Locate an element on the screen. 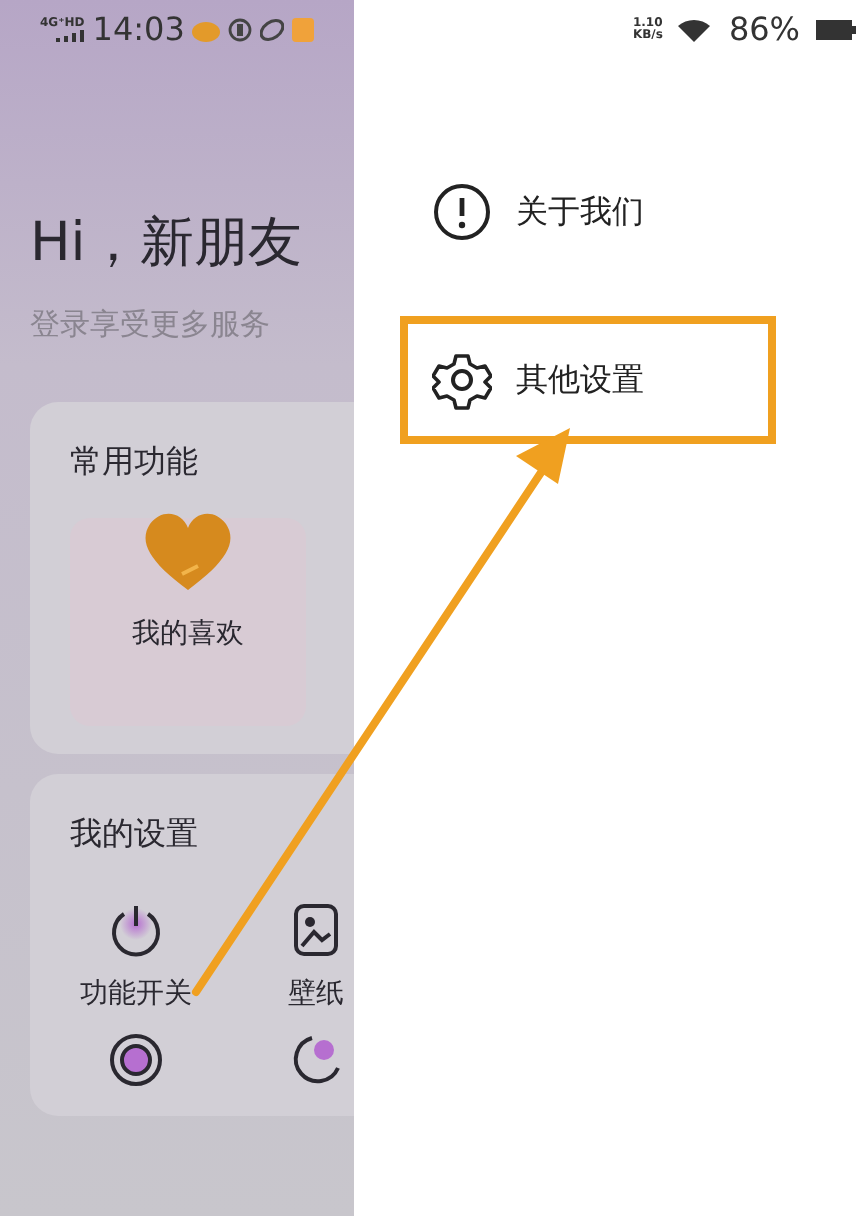 This screenshot has height=1216, width=864. menu-item: 其他设置 is located at coordinates (588, 380).